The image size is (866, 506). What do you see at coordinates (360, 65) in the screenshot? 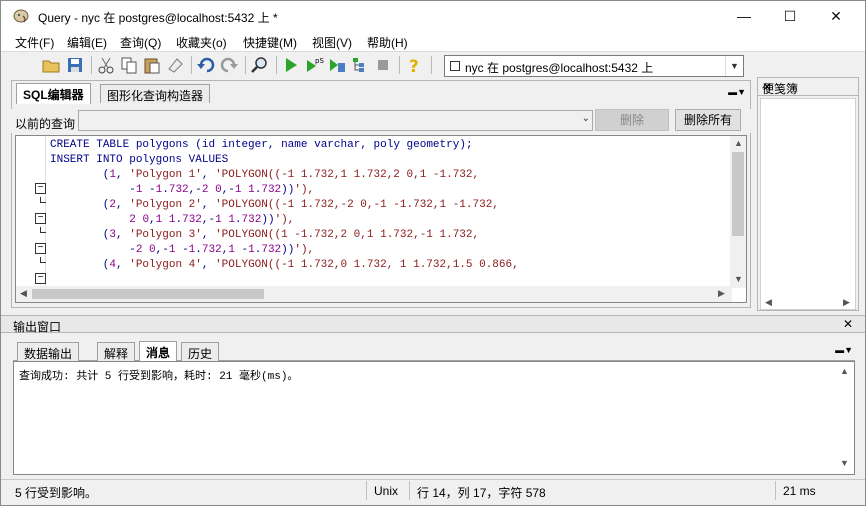
I see `explain-icon` at bounding box center [360, 65].